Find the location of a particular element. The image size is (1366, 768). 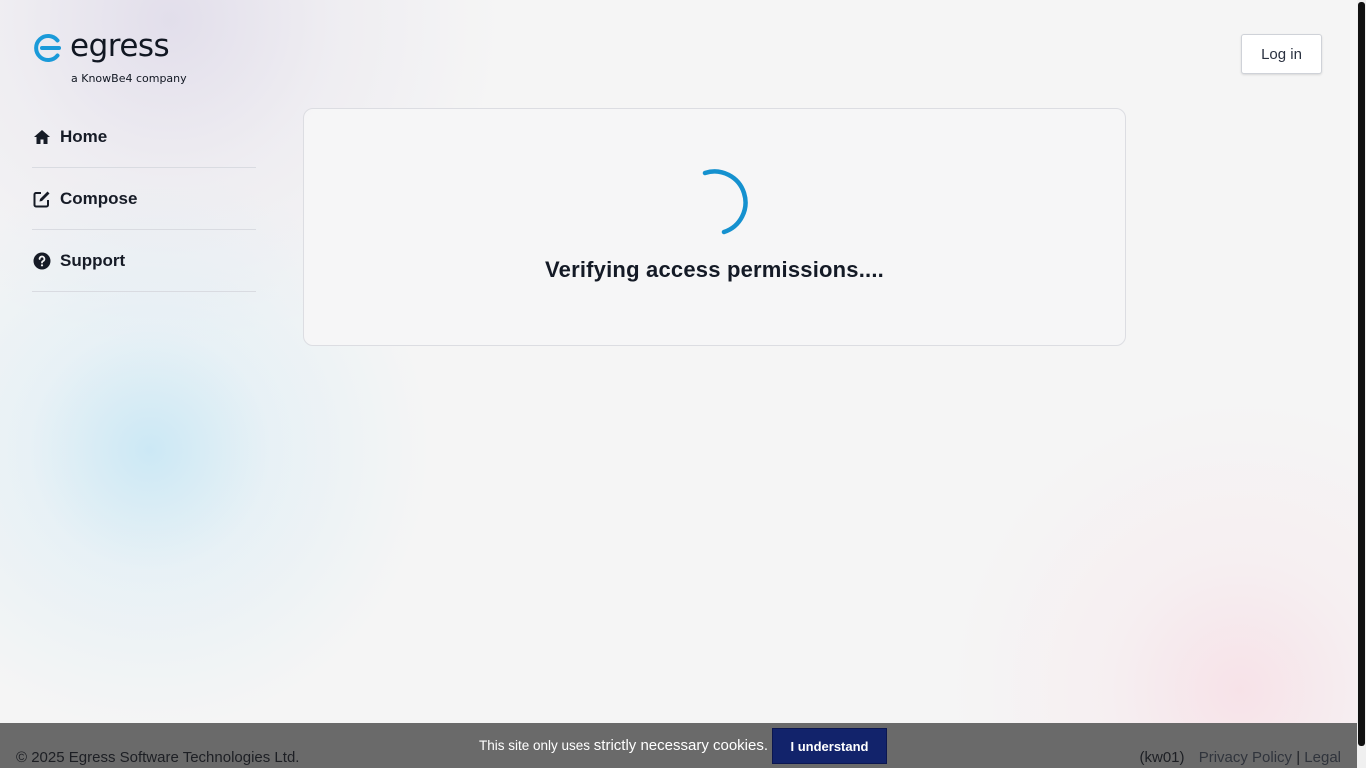

sidebar-item-label: Compose is located at coordinates (99, 198).